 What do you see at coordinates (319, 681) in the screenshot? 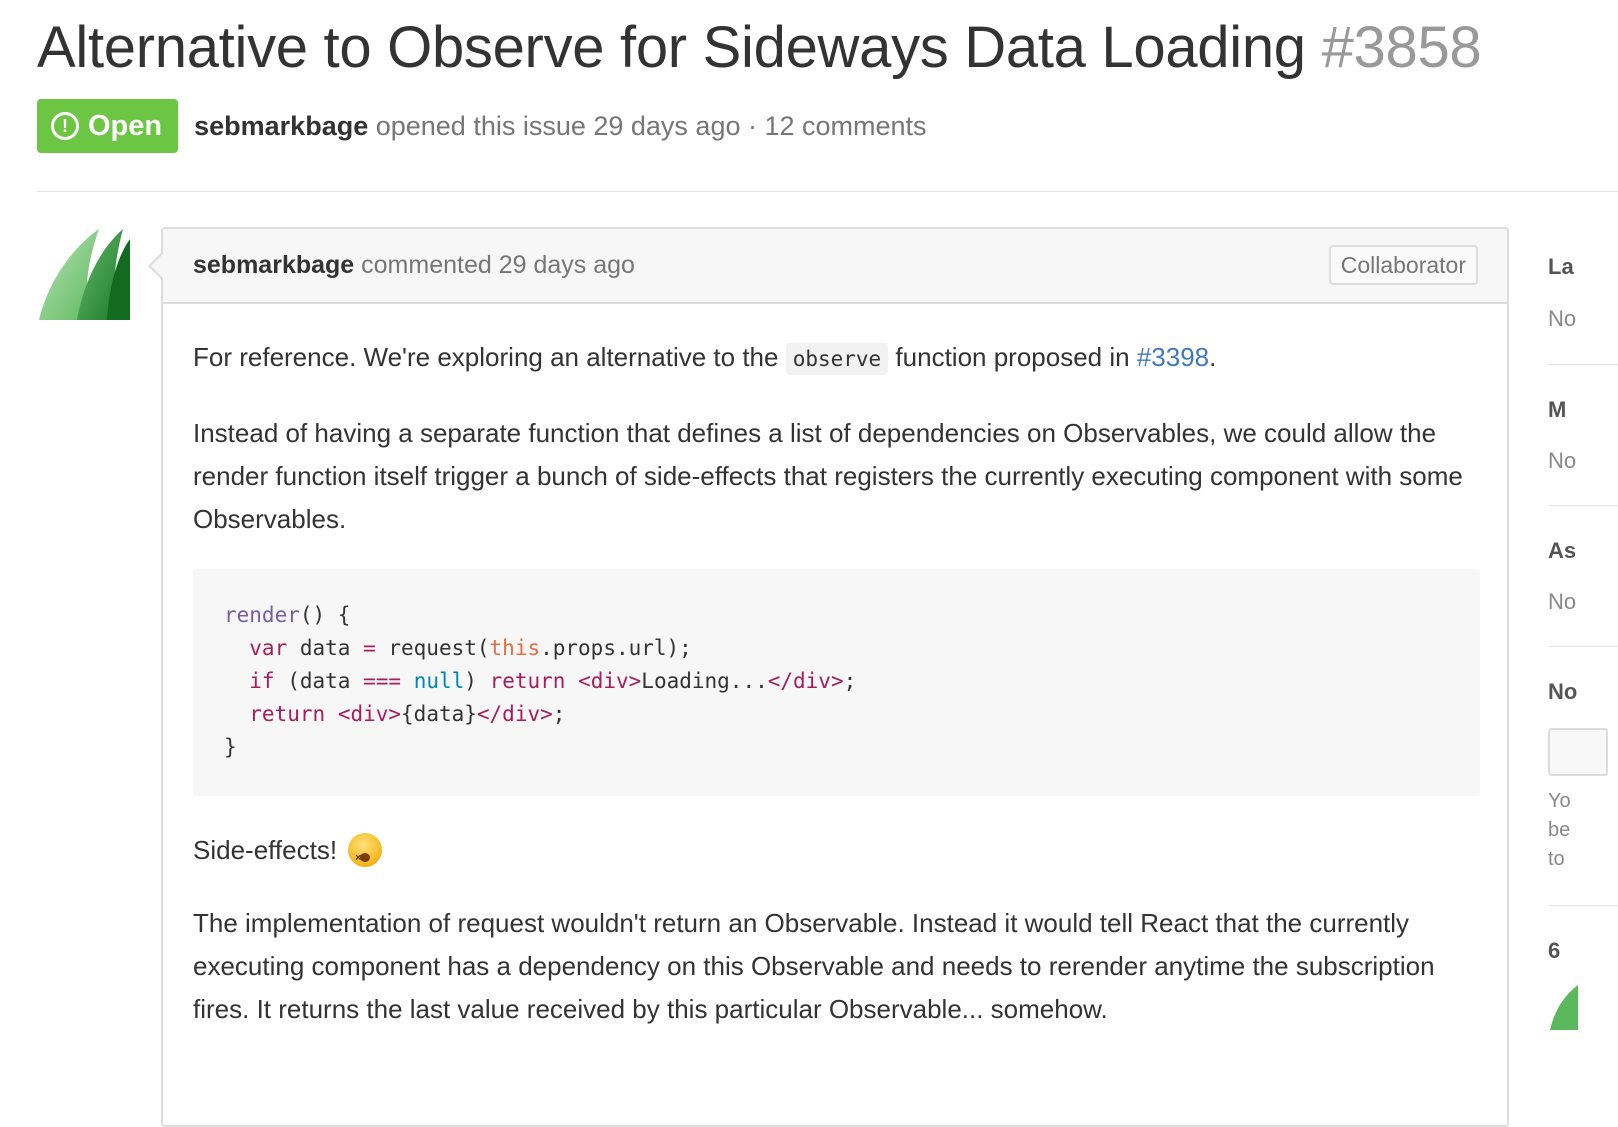
I see `code-token: (data` at bounding box center [319, 681].